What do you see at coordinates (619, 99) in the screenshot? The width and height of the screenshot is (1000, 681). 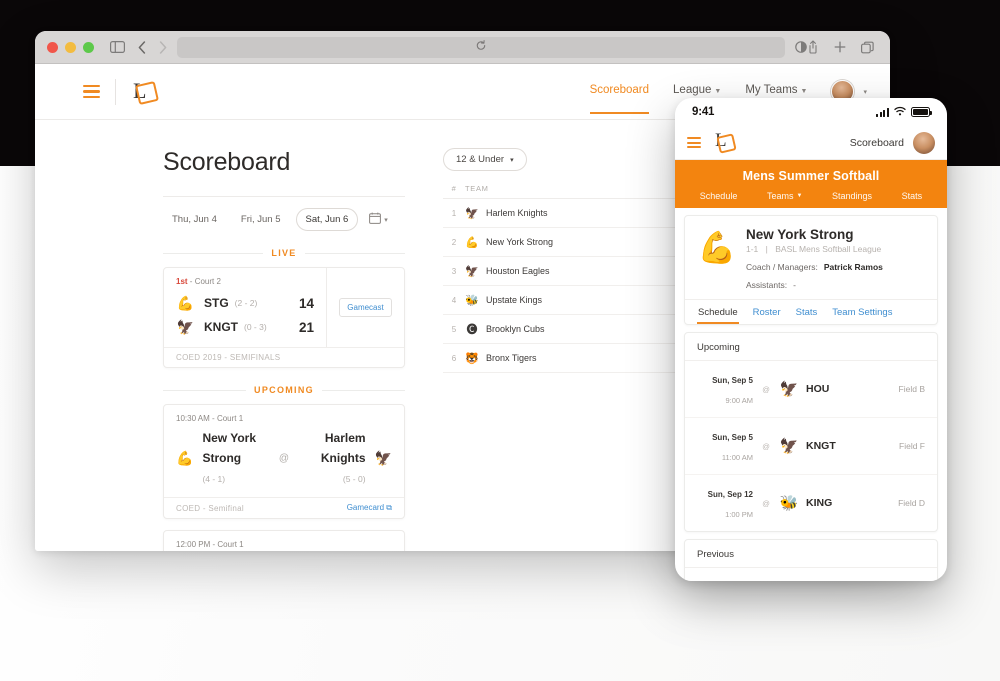 I see `nav-item-scoreboard: Scoreboard` at bounding box center [619, 99].